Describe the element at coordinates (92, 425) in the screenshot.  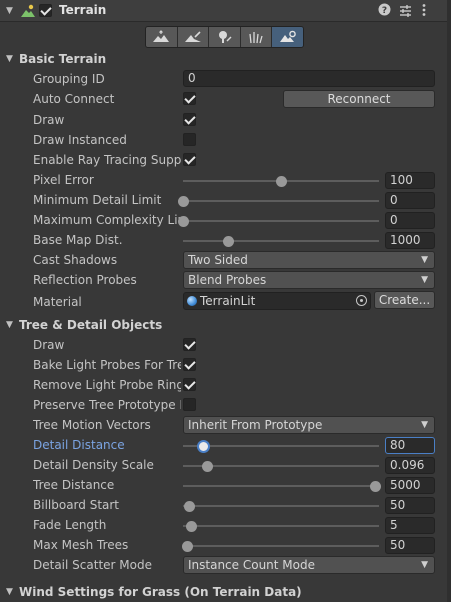
I see `tree-motion-vectors-label: Tree Motion Vectors` at that location.